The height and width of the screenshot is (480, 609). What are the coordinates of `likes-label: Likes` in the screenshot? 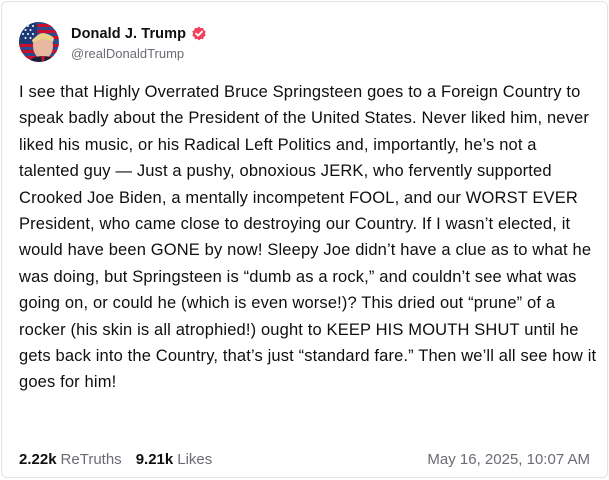 It's located at (195, 459).